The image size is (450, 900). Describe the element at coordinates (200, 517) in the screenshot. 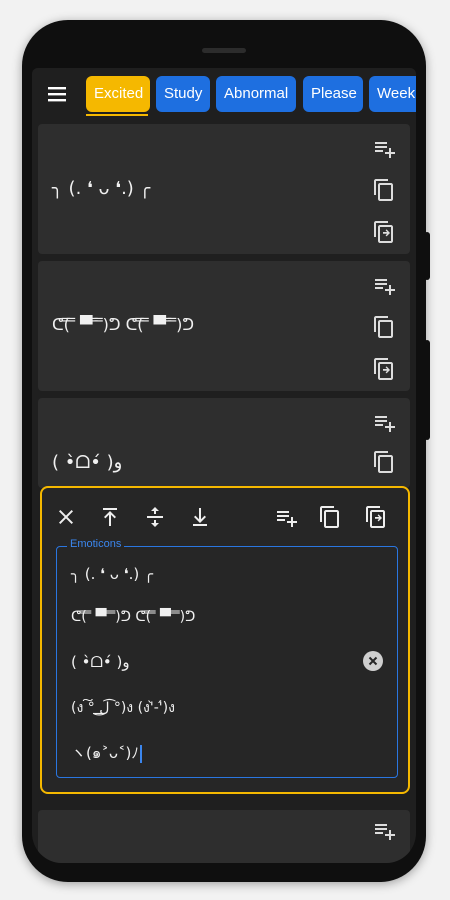

I see `move-to-bottom-icon` at that location.